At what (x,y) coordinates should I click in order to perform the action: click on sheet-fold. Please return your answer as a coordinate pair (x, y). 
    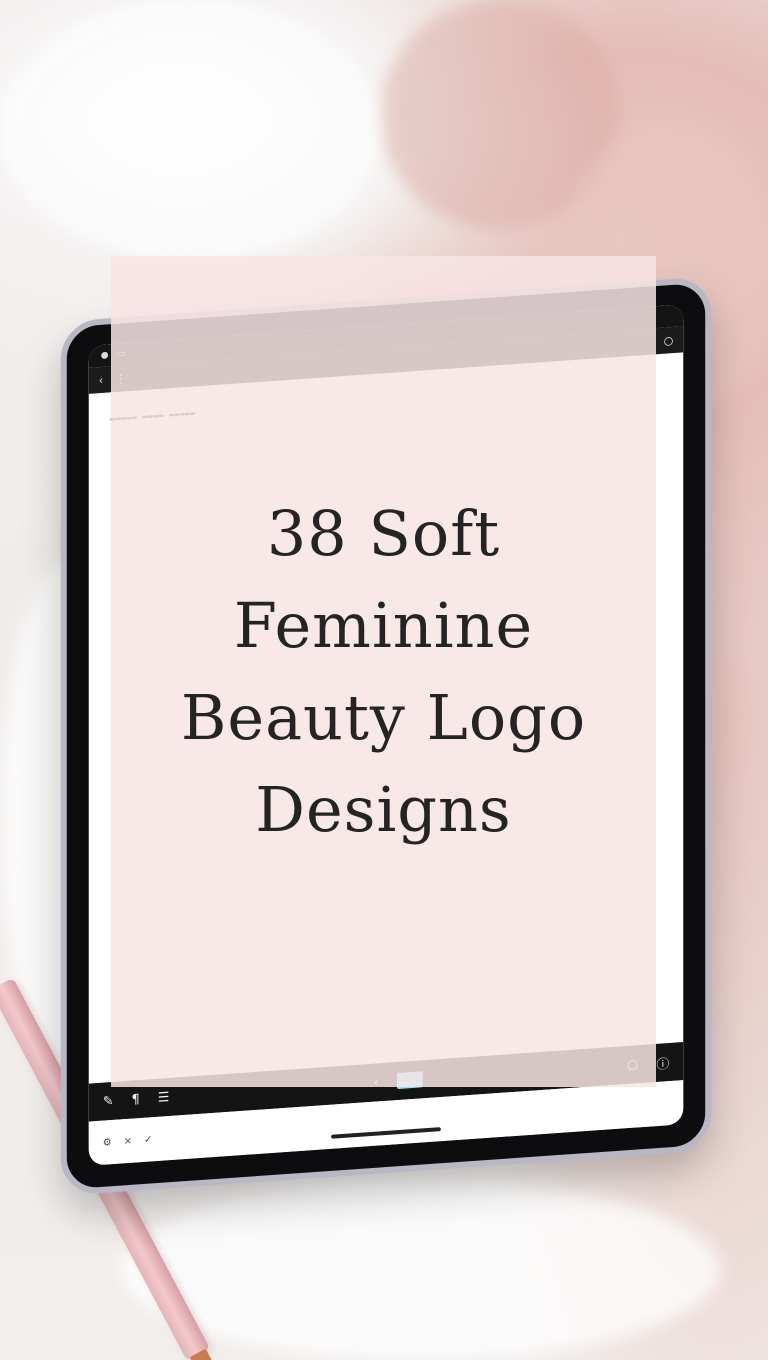
    Looking at the image, I should click on (420, 1270).